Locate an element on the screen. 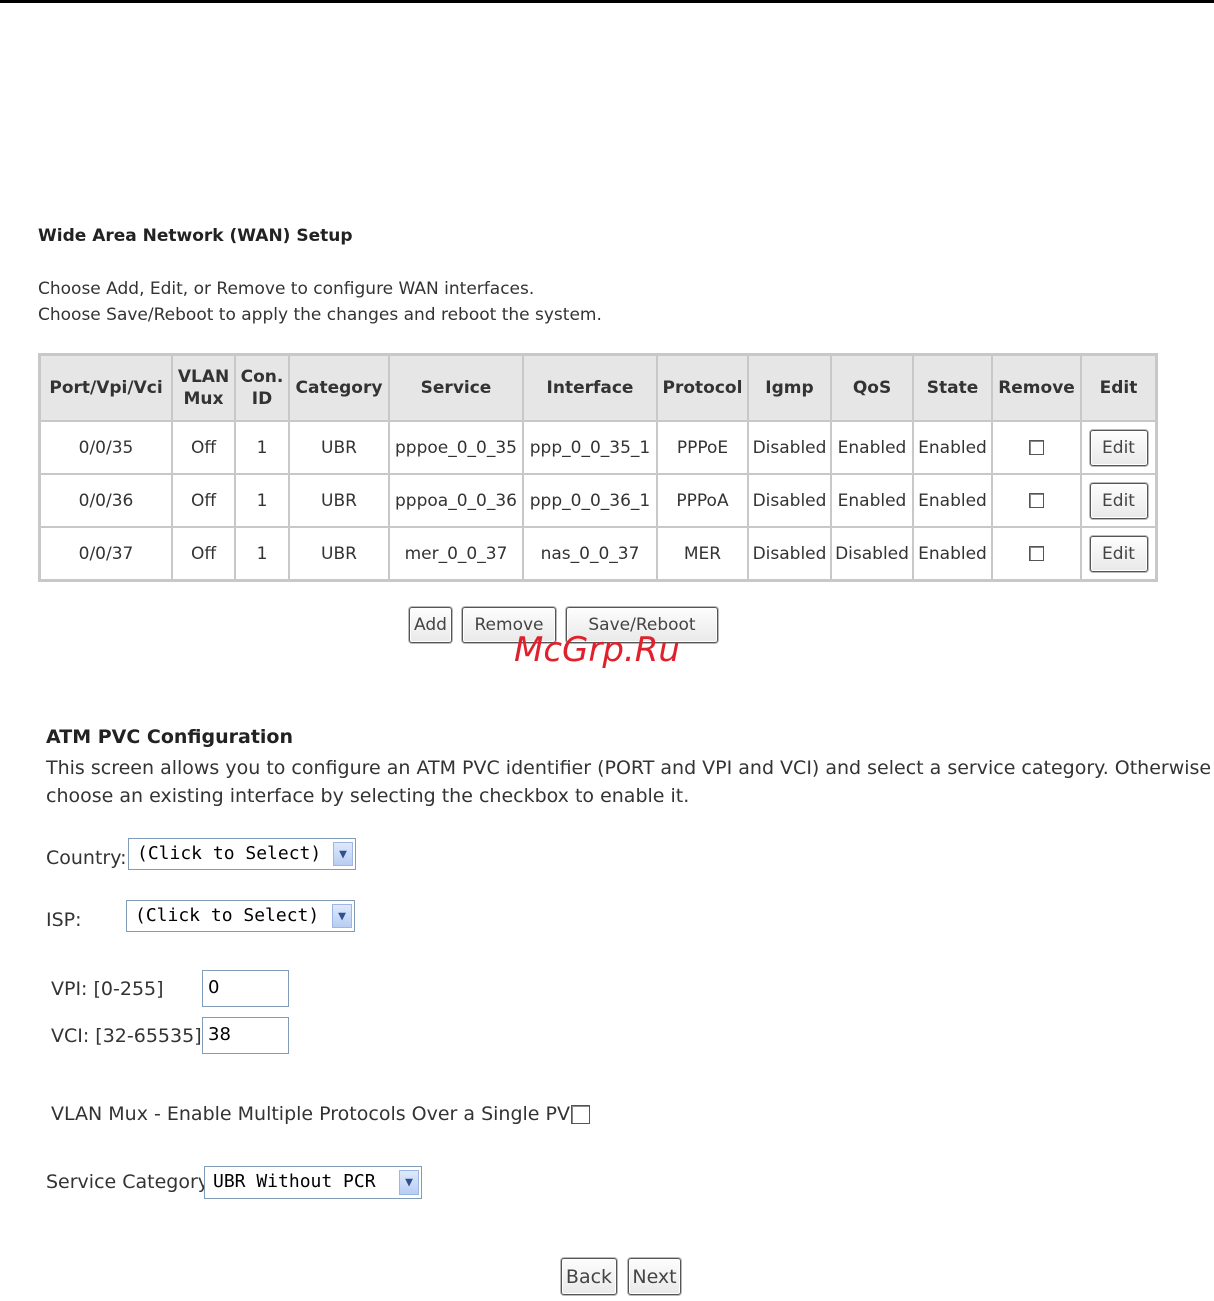  header-state: State is located at coordinates (952, 388).